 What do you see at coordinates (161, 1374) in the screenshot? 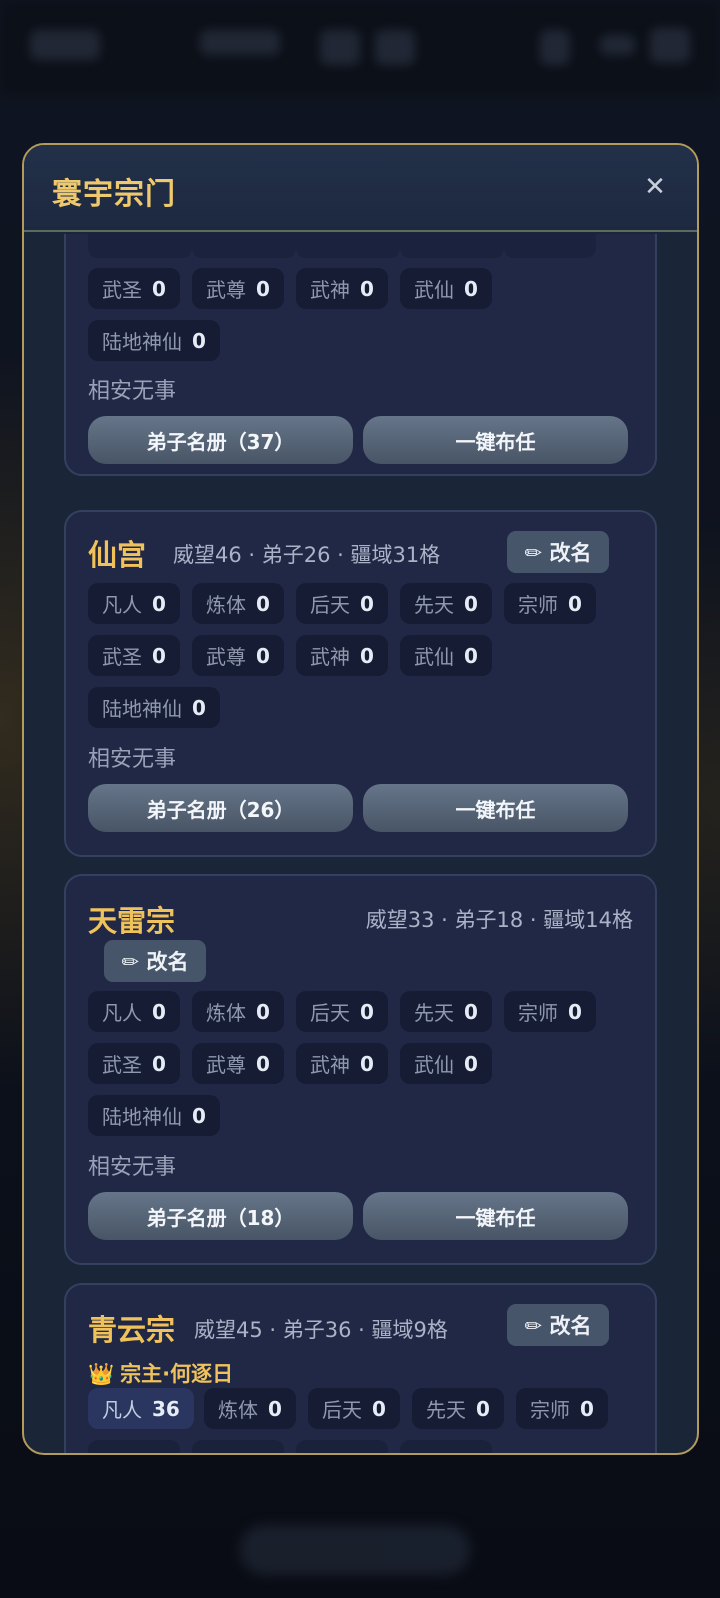
I see `sect-leader: 👑 宗主·何逐日` at bounding box center [161, 1374].